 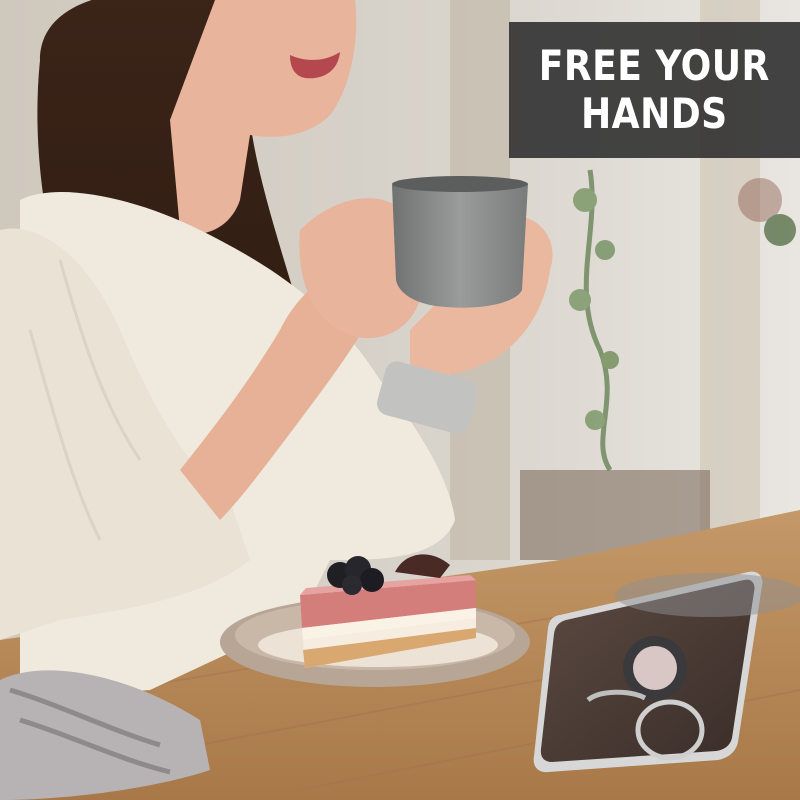 I want to click on second-phone-plate, so click(x=707, y=595).